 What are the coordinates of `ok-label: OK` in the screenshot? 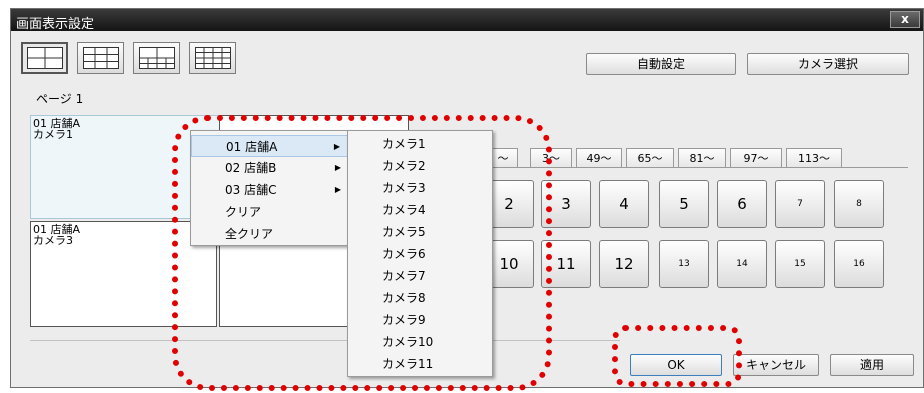 It's located at (676, 365).